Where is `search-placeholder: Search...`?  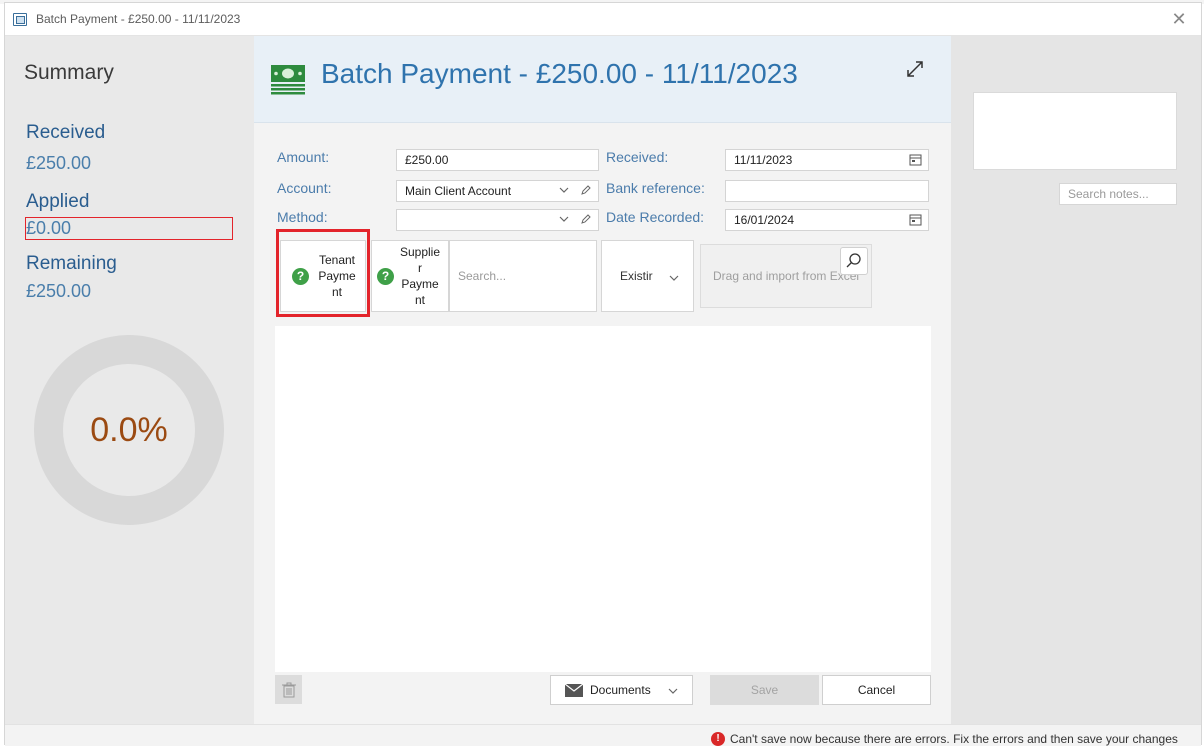
search-placeholder: Search... is located at coordinates (482, 276).